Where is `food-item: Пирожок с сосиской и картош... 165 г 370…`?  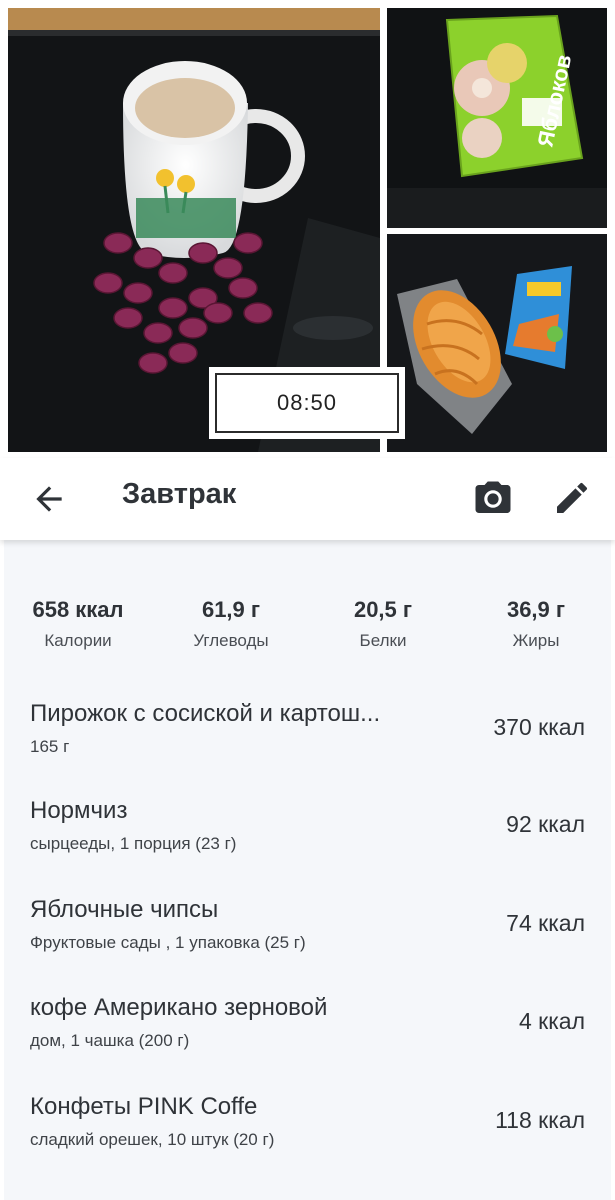 food-item: Пирожок с сосиской и картош... 165 г 370… is located at coordinates (307, 745).